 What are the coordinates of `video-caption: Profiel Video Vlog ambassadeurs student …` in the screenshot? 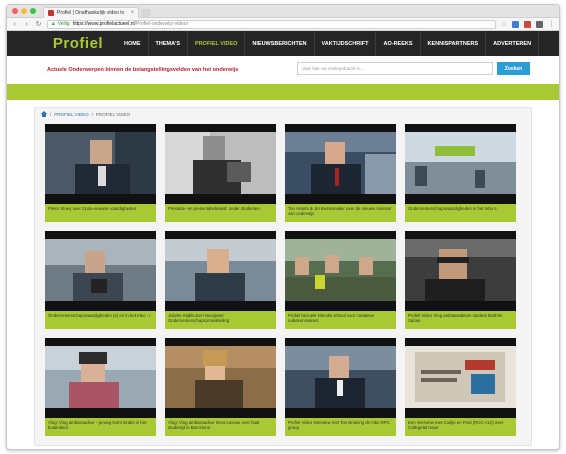 It's located at (460, 320).